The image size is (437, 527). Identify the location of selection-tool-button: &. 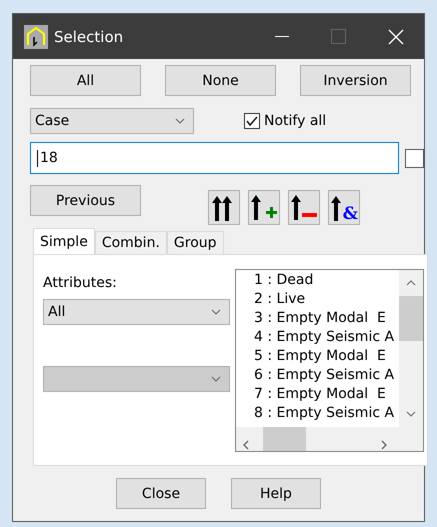
(344, 207).